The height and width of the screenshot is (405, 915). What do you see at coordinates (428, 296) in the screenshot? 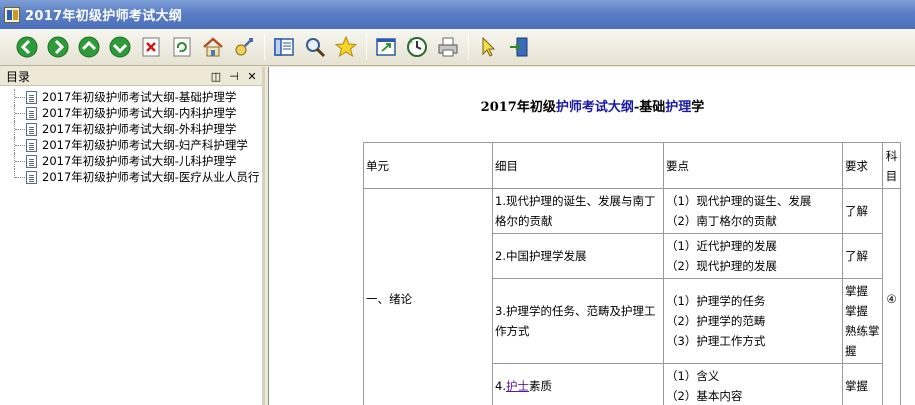
I see `unit-cell: 一、绪论` at bounding box center [428, 296].